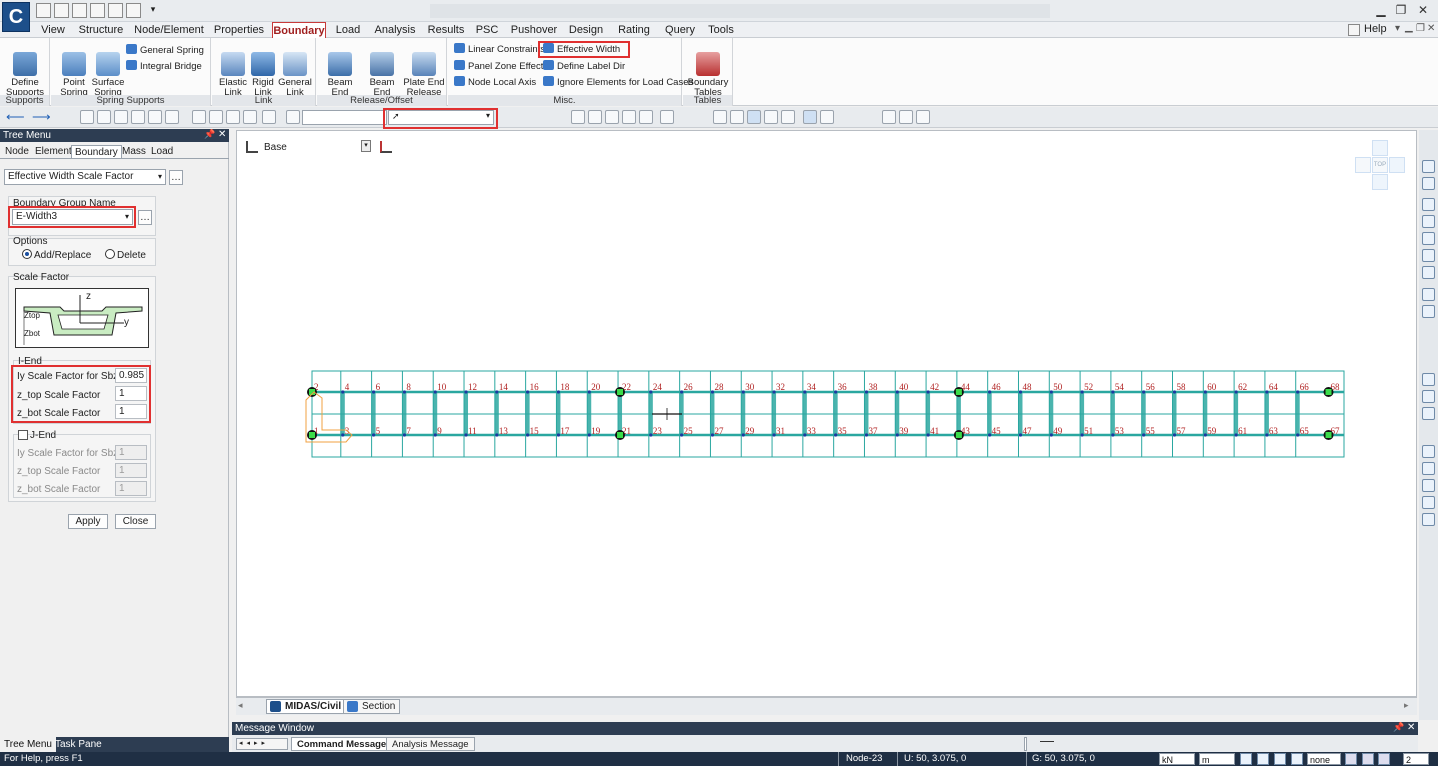 The image size is (1438, 766). What do you see at coordinates (1431, 28) in the screenshot?
I see `ribbon-close-icon: ✕` at bounding box center [1431, 28].